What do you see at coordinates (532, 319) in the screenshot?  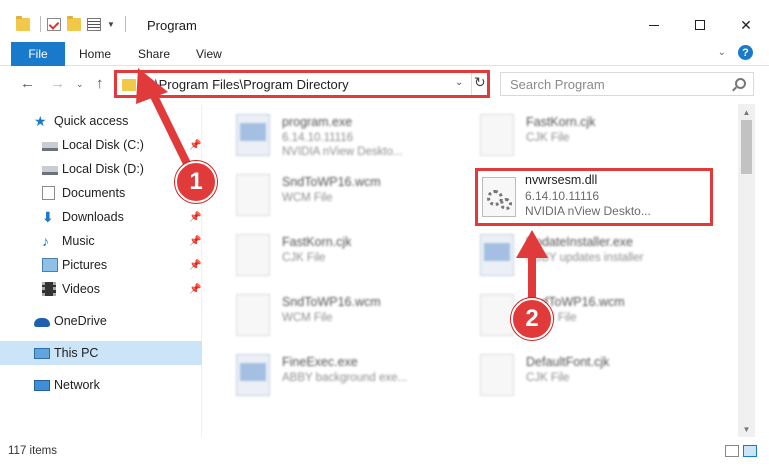 I see `annotation-badge-2: 2` at bounding box center [532, 319].